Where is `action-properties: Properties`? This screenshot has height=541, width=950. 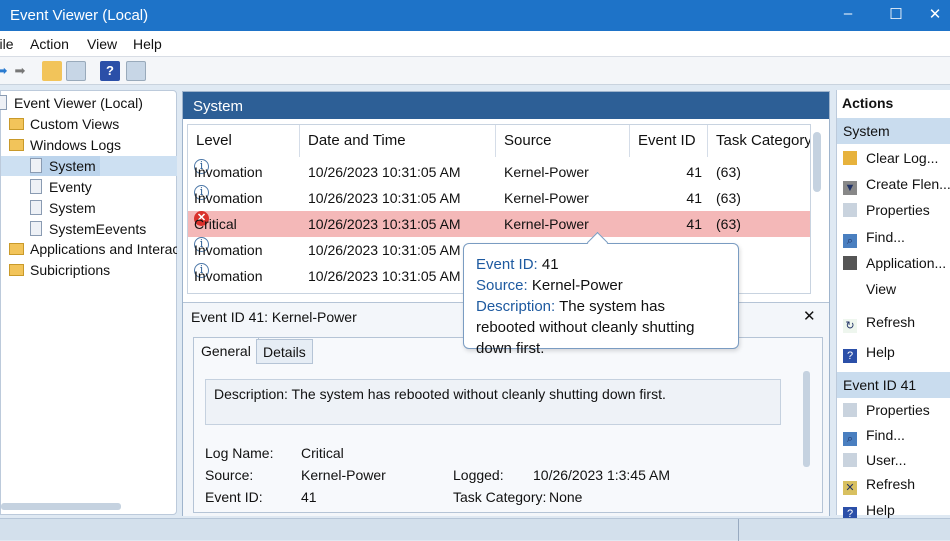
action-properties: Properties is located at coordinates (886, 210).